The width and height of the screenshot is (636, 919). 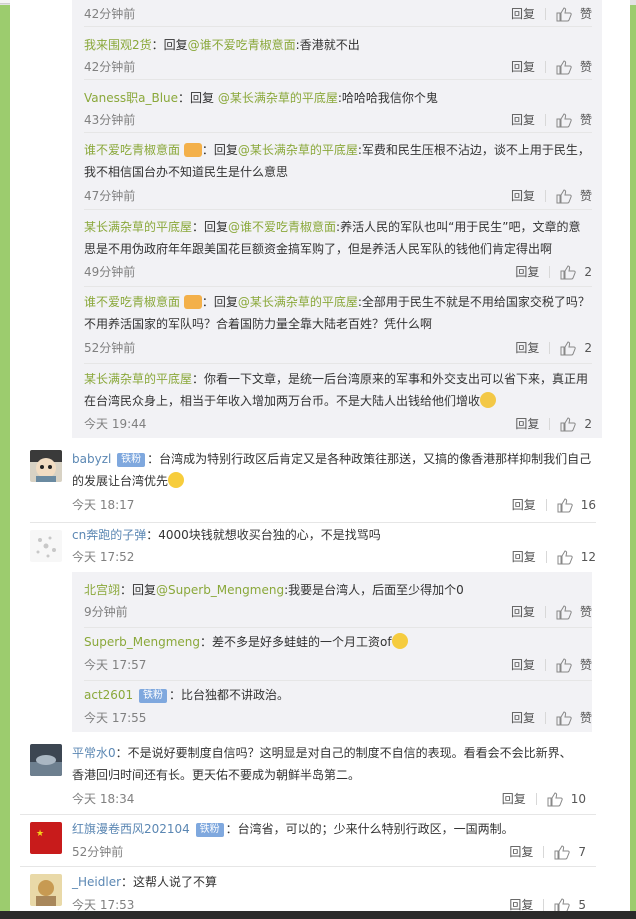 What do you see at coordinates (108, 695) in the screenshot?
I see `user-link: act2601` at bounding box center [108, 695].